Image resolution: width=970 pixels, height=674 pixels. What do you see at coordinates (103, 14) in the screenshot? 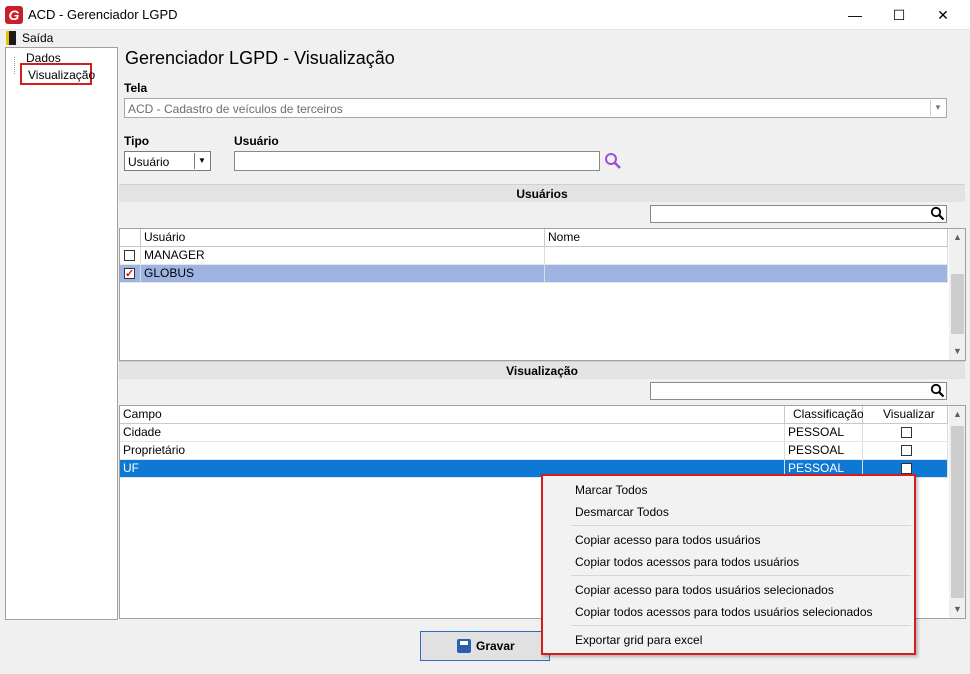
I see `window-title: ACD - Gerenciador LGPD` at bounding box center [103, 14].